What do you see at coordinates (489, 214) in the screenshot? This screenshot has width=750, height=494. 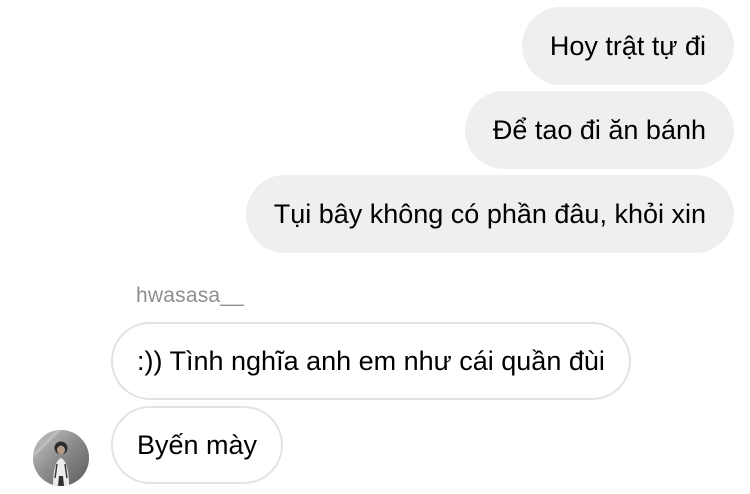 I see `outgoing-message: Tụi bây không có phần đâu, khỏi xin` at bounding box center [489, 214].